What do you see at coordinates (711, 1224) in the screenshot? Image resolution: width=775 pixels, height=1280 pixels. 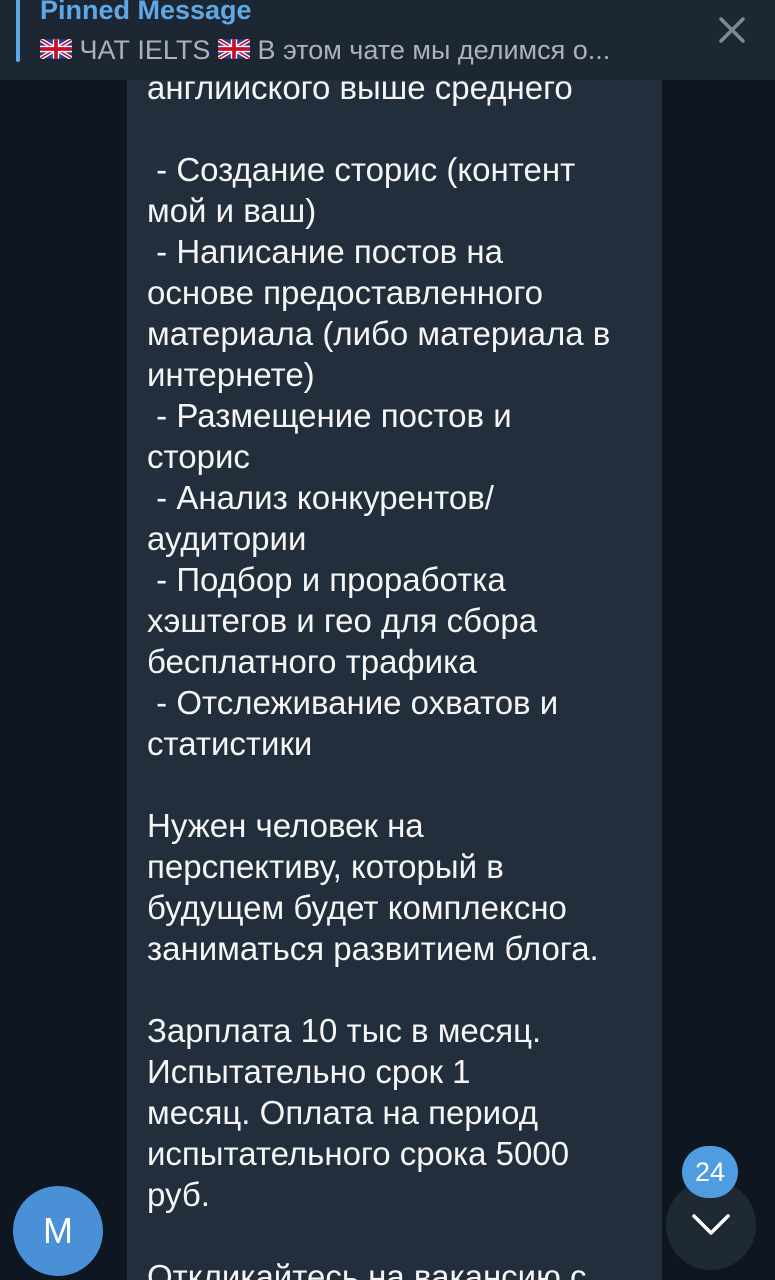 I see `chevron-down-icon` at bounding box center [711, 1224].